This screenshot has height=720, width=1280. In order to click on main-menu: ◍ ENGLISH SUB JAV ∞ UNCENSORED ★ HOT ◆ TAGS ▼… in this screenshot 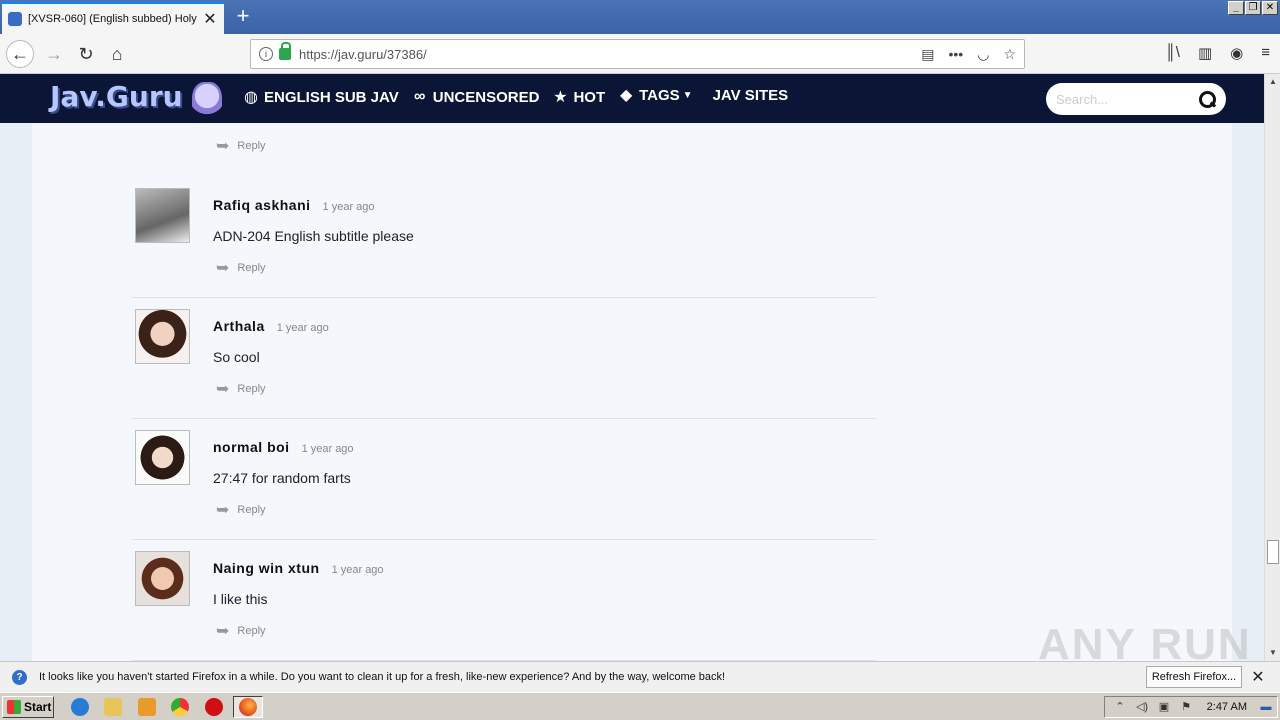, I will do `click(515, 97)`.